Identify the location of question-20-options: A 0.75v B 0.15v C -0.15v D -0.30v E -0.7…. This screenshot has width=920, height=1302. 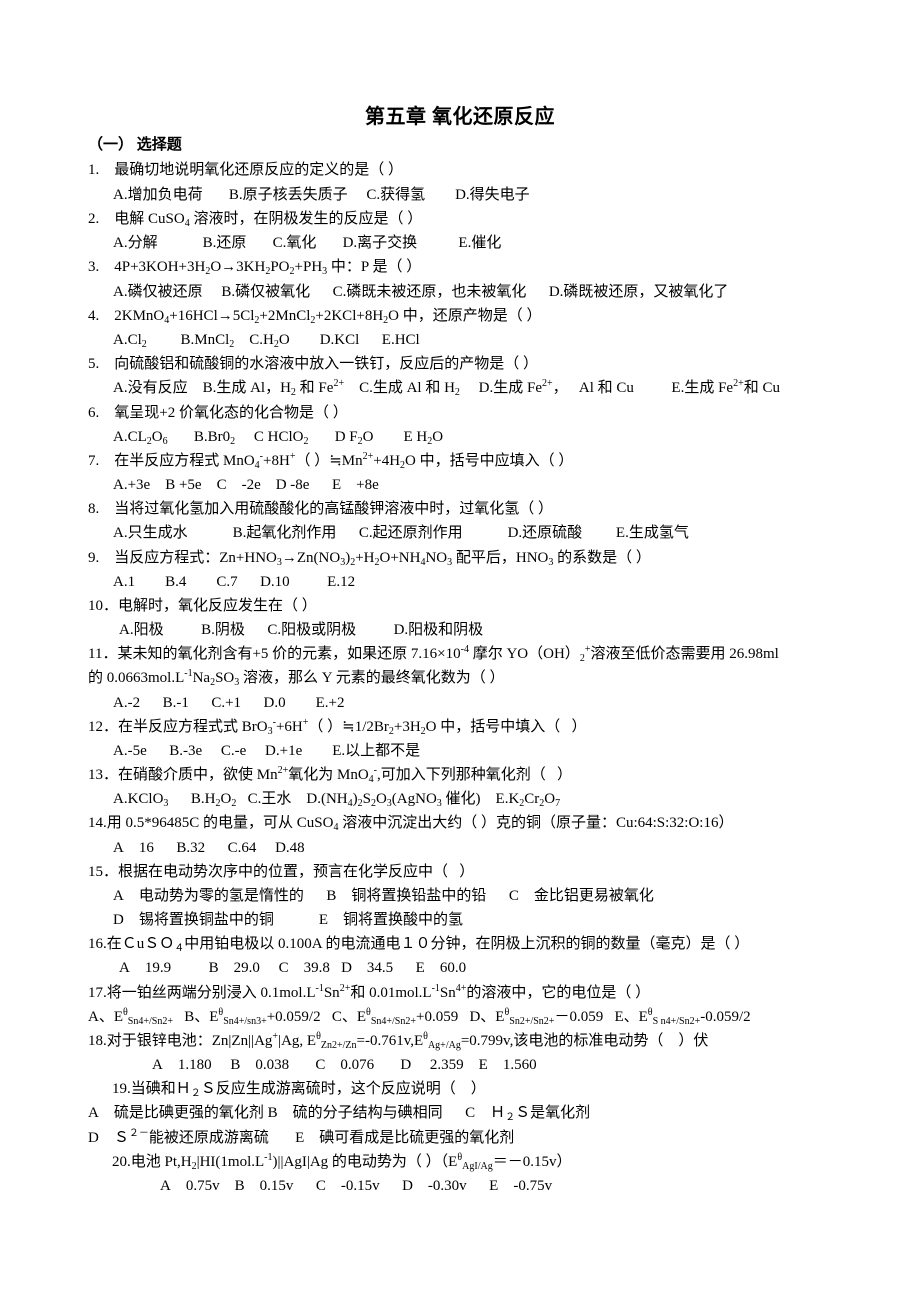
(356, 1186).